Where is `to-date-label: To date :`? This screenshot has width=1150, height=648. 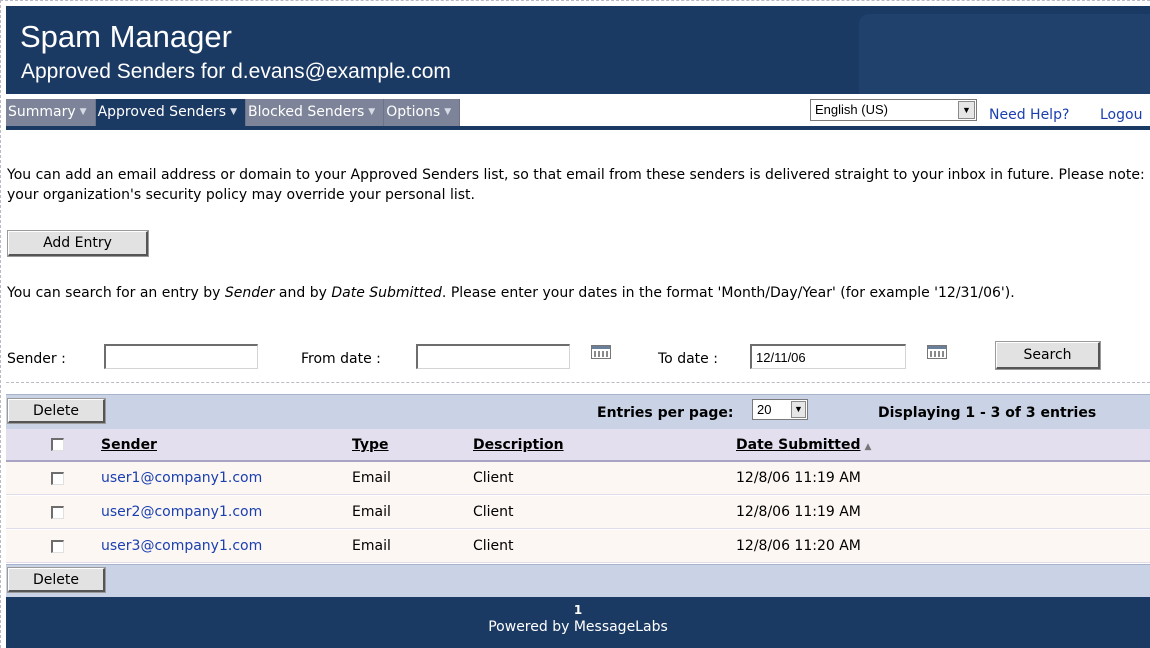 to-date-label: To date : is located at coordinates (688, 359).